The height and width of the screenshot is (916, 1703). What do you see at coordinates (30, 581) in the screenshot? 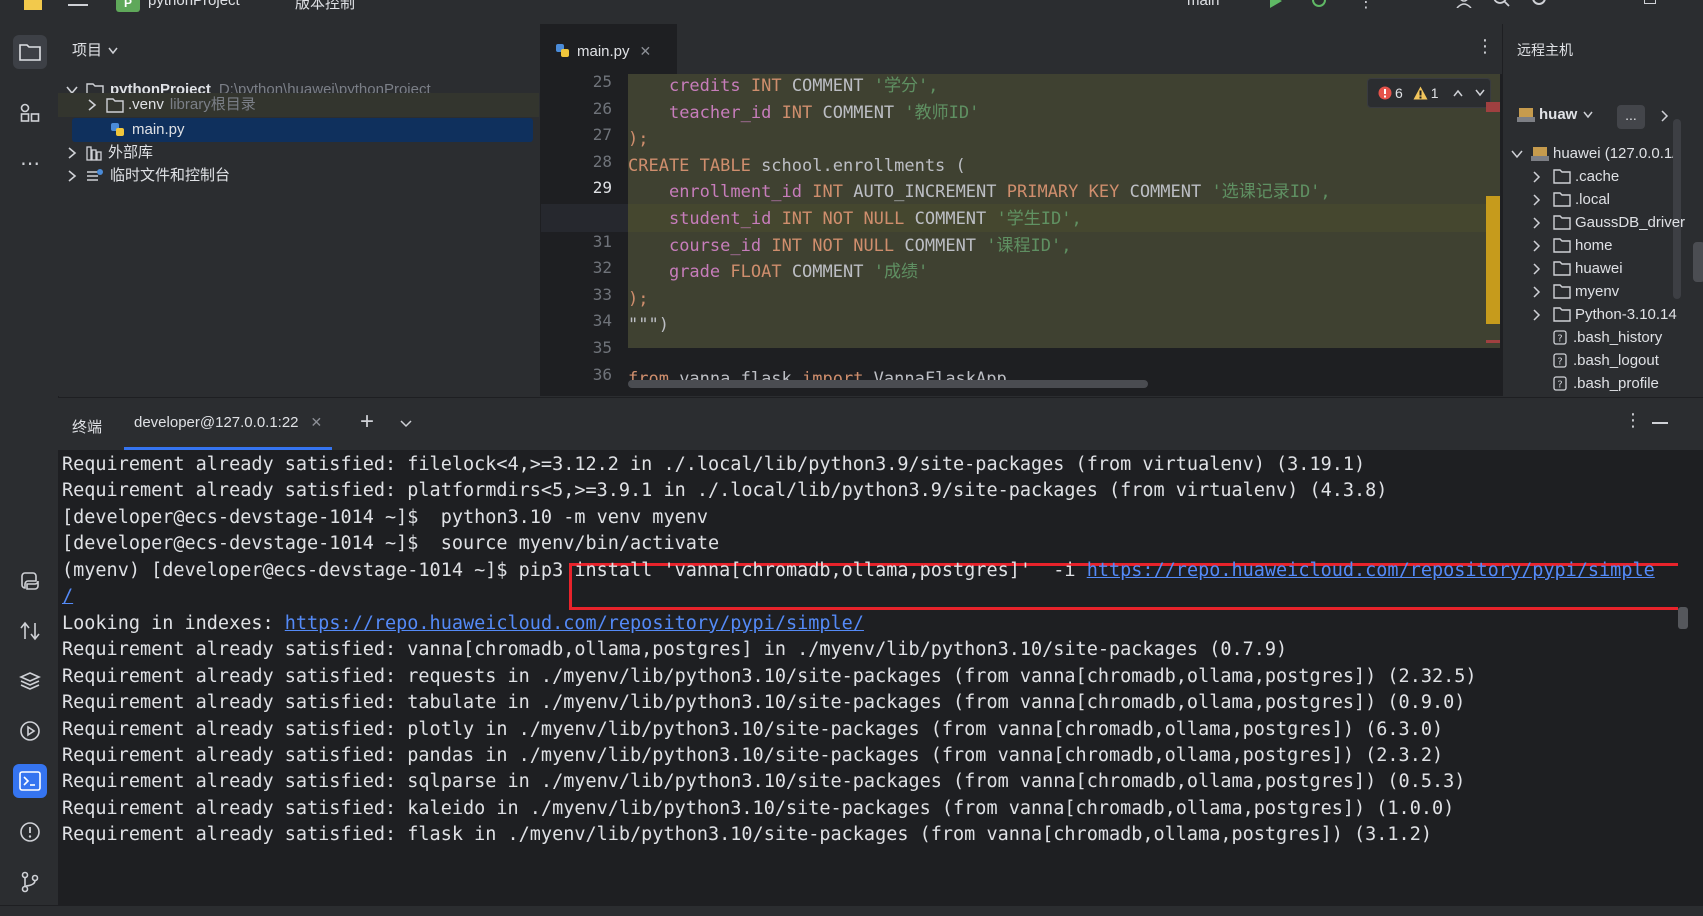
I see `python-console-icon` at bounding box center [30, 581].